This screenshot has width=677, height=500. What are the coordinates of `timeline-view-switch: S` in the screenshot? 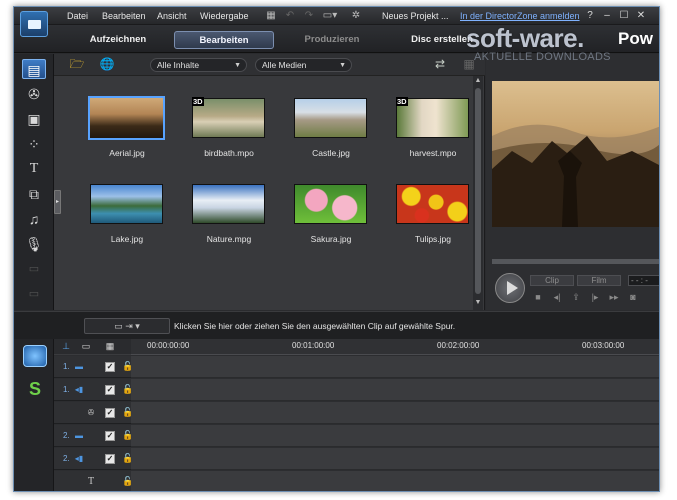 It's located at (34, 415).